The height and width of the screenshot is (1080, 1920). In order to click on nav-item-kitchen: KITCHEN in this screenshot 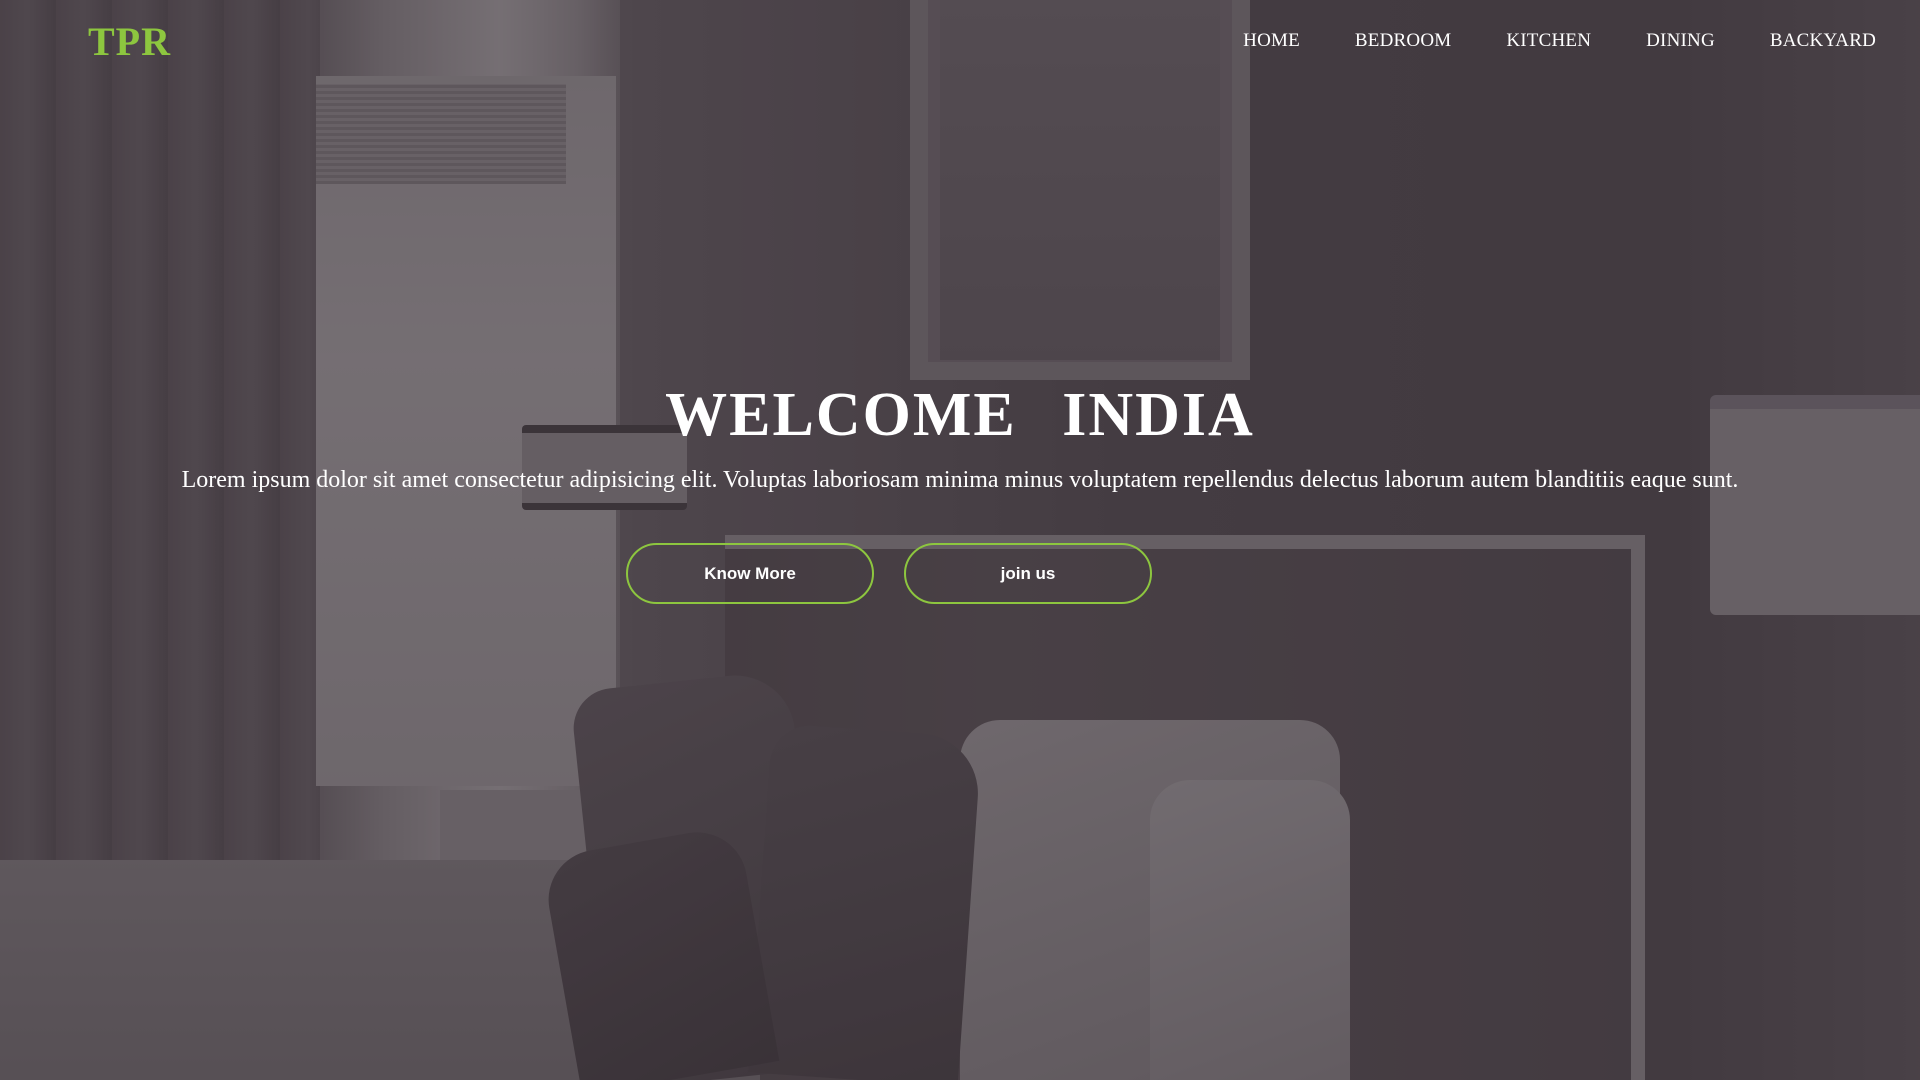, I will do `click(1548, 41)`.